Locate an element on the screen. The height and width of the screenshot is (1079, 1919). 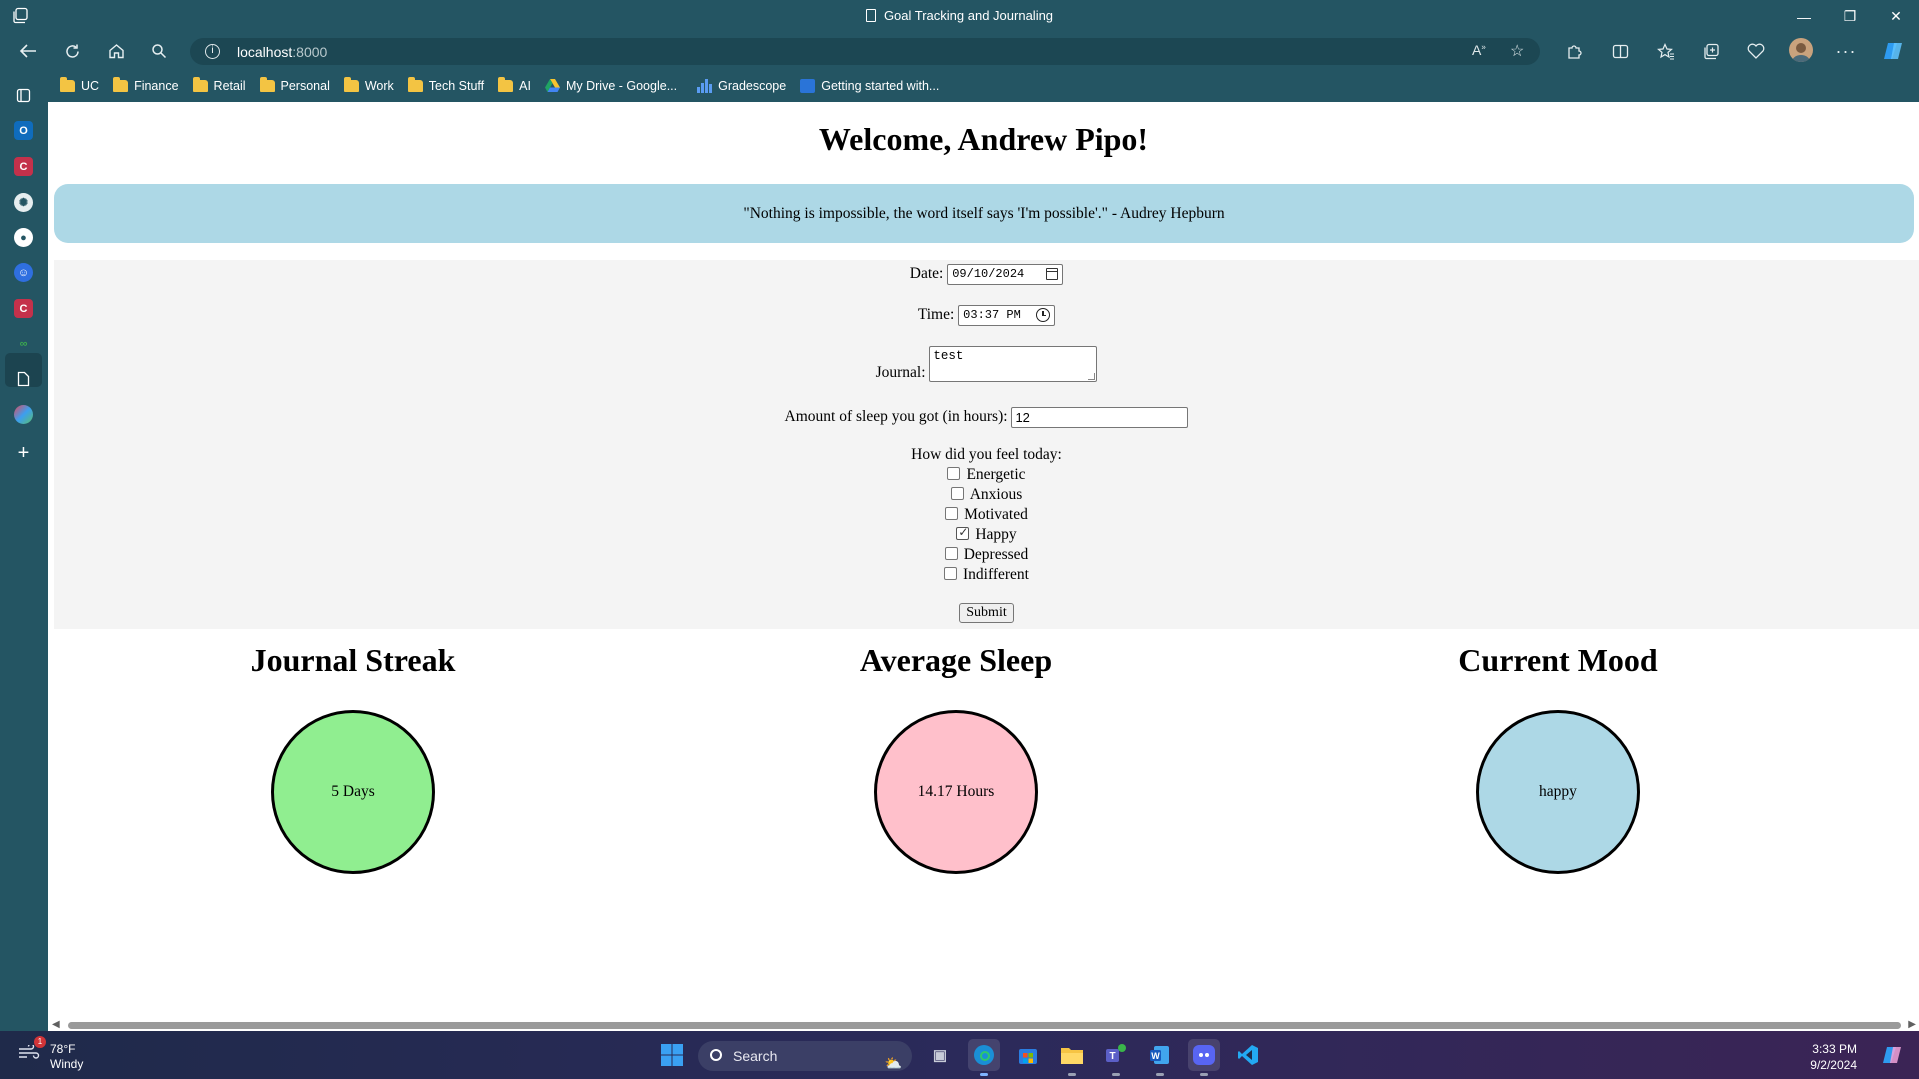
site-info-icon: i is located at coordinates (212, 51).